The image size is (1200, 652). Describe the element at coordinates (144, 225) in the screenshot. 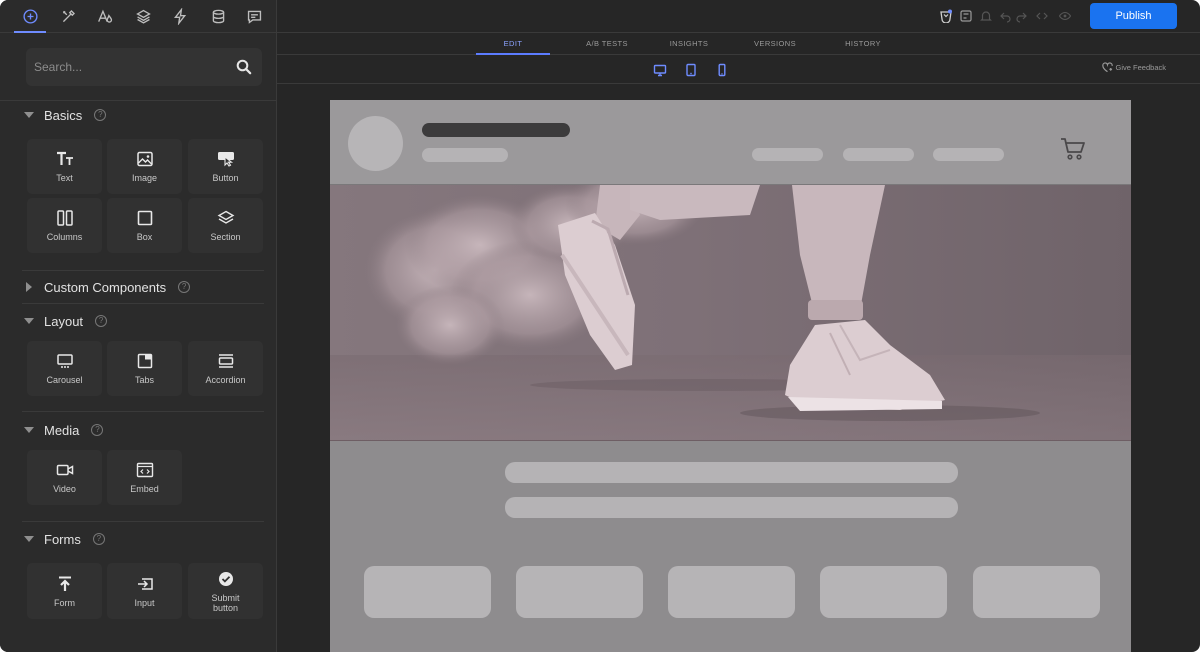

I see `component-box: Box` at that location.